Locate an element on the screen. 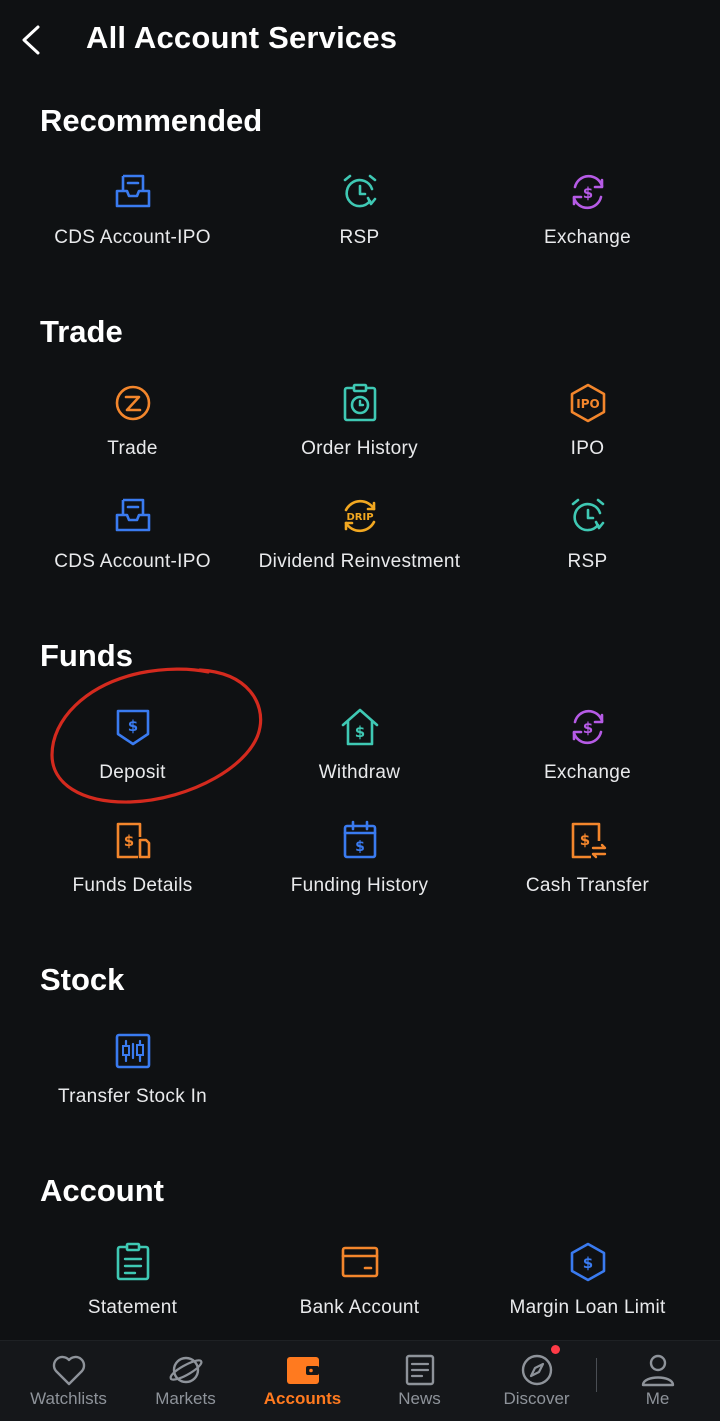  tab-news: News is located at coordinates (419, 1381).